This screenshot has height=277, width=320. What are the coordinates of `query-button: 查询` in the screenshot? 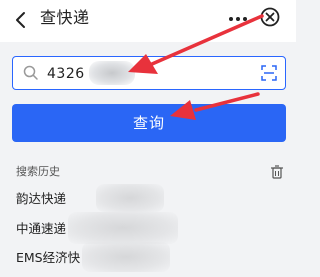 It's located at (149, 123).